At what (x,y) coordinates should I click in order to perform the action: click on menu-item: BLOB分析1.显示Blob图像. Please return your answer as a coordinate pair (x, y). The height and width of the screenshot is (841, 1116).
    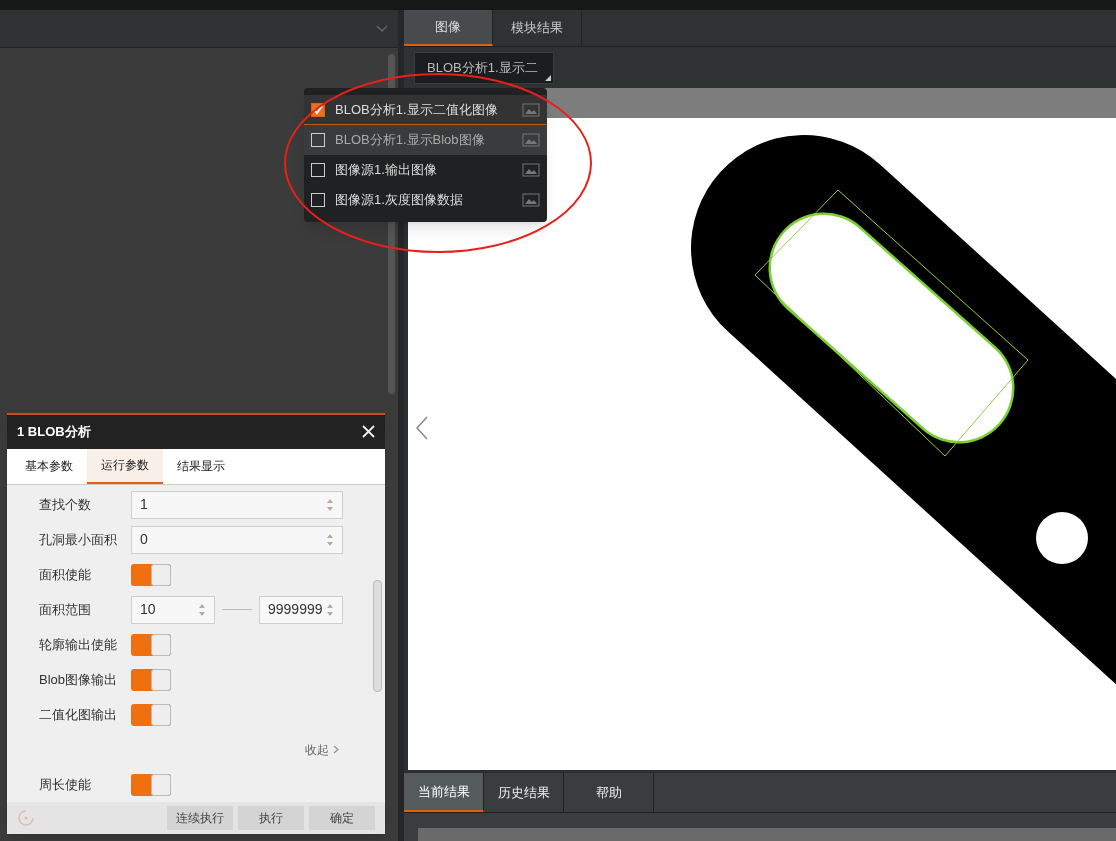
    Looking at the image, I should click on (425, 140).